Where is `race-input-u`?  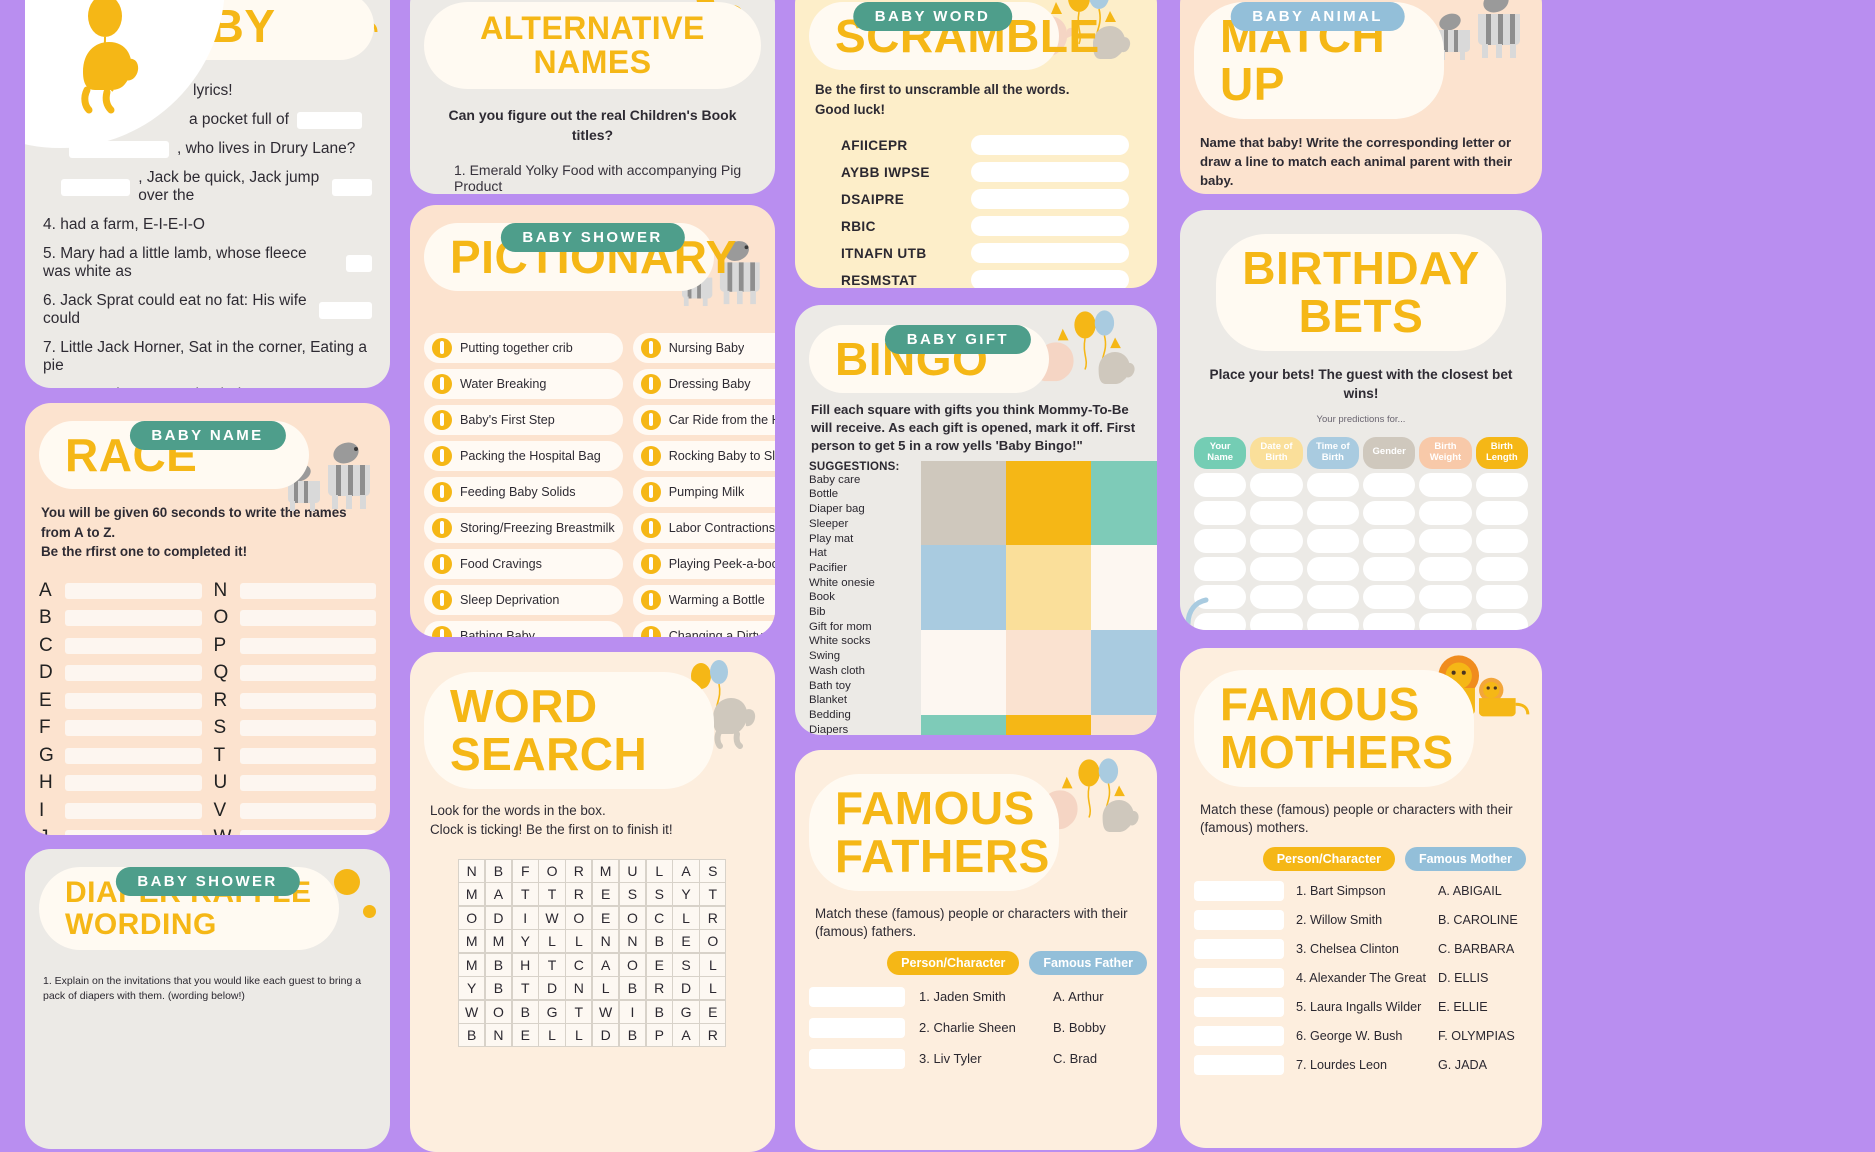 race-input-u is located at coordinates (307, 783).